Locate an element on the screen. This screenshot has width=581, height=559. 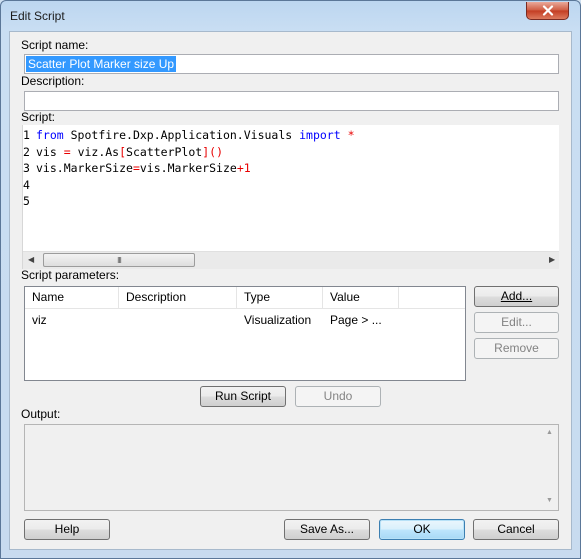
close-button is located at coordinates (547, 11).